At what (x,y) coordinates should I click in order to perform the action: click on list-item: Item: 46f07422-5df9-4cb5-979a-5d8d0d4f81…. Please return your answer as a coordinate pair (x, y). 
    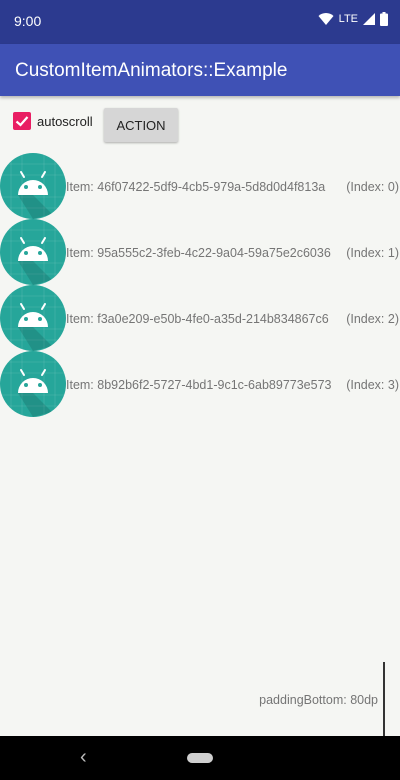
    Looking at the image, I should click on (200, 186).